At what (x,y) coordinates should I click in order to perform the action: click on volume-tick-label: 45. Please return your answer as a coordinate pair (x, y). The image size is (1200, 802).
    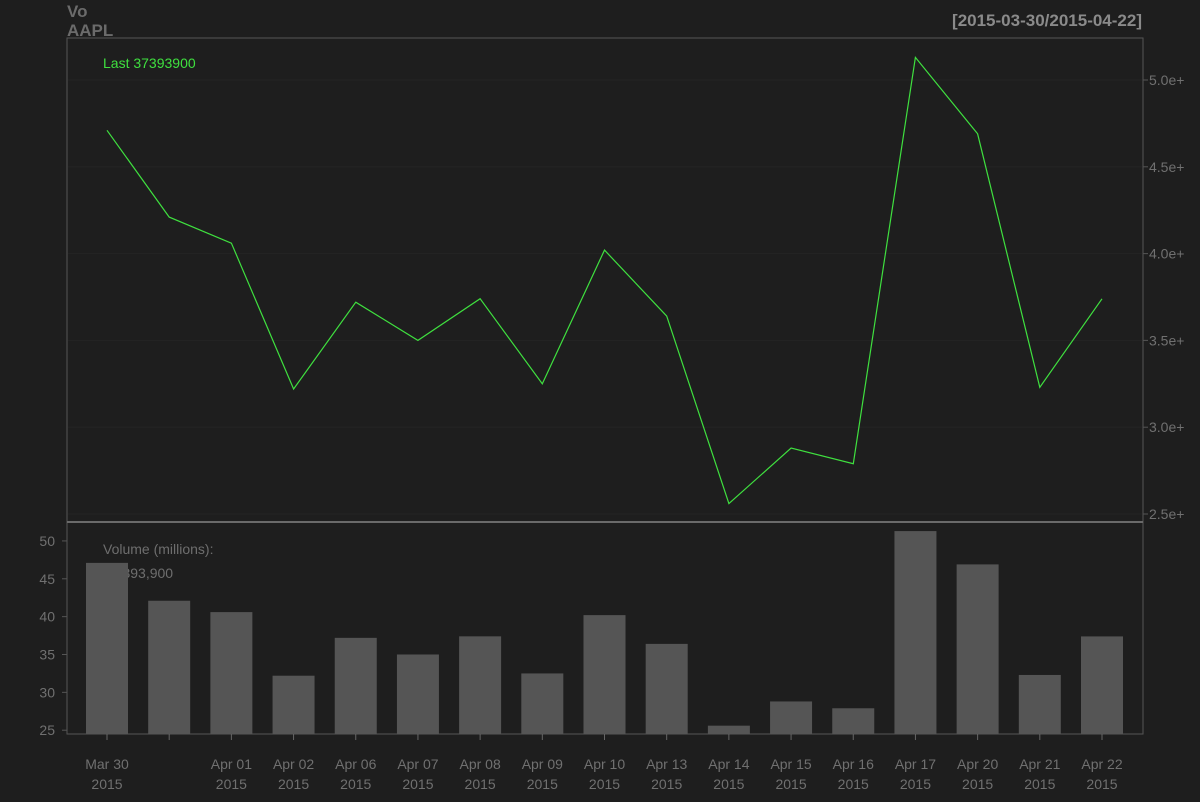
    Looking at the image, I should click on (47, 579).